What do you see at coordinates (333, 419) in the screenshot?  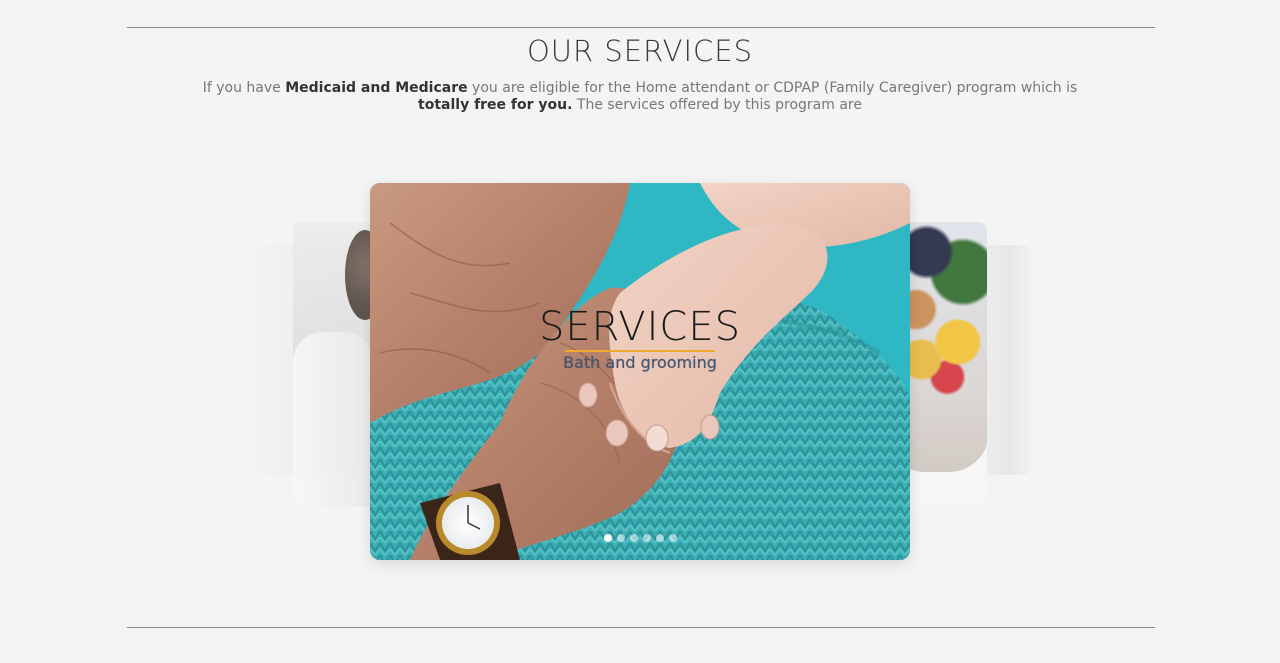 I see `nurse-coat-image` at bounding box center [333, 419].